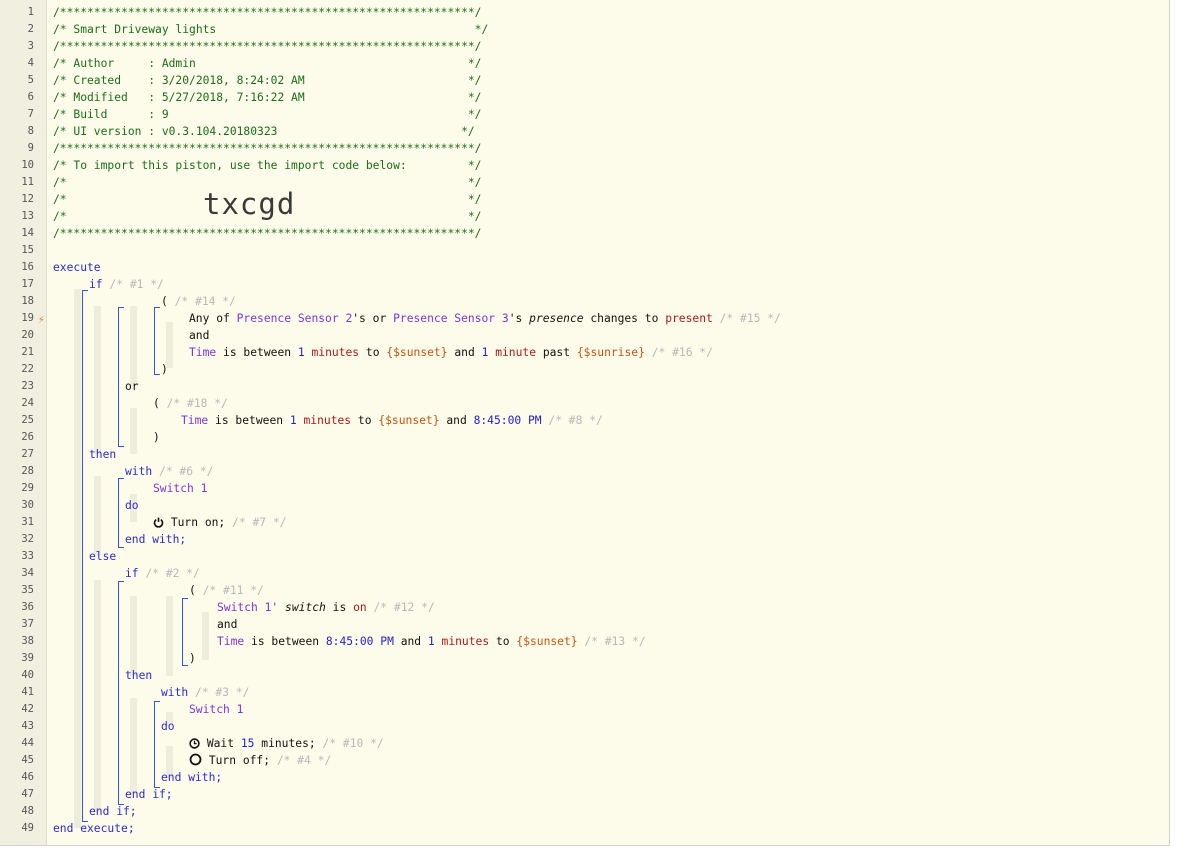 The height and width of the screenshot is (855, 1178). I want to click on created-line: /* Created : 3/20/2018, 8:24:02 AM */, so click(267, 80).